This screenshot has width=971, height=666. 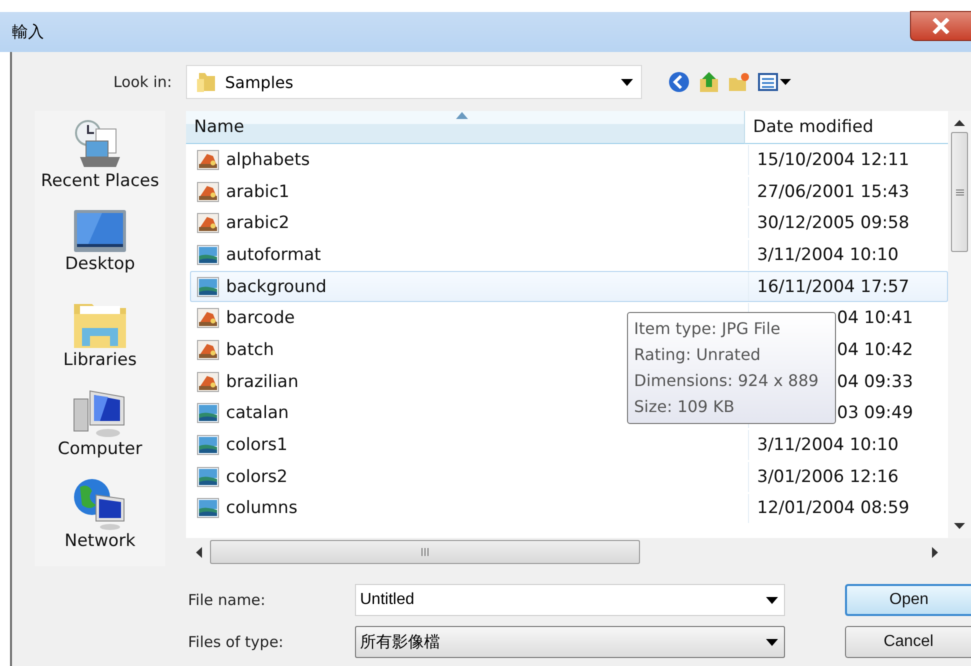 I want to click on sidebar-item: Network, so click(x=100, y=521).